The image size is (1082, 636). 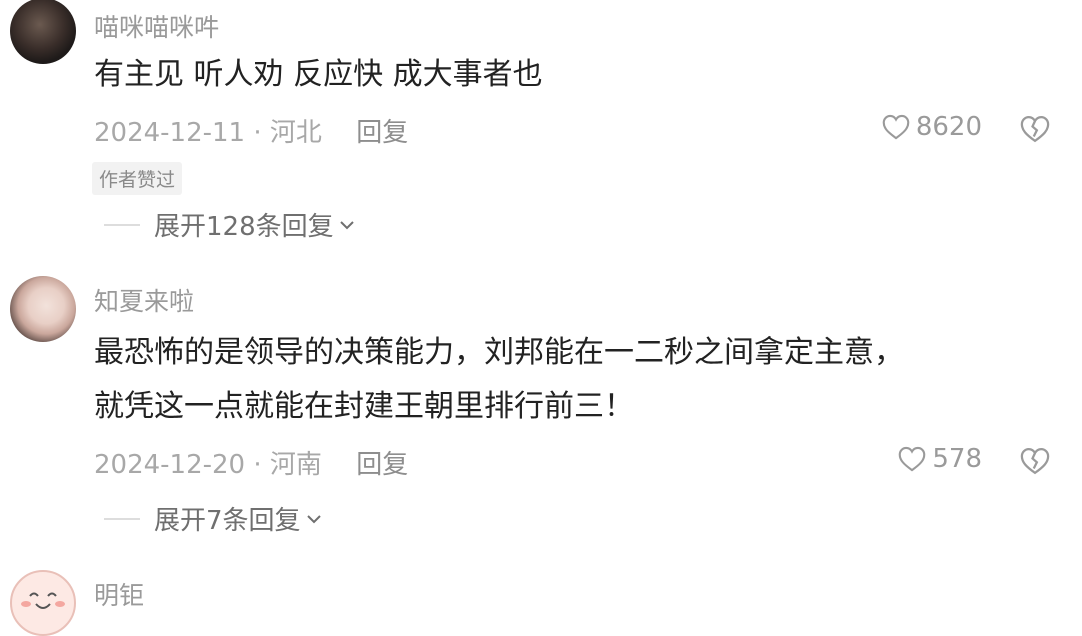 I want to click on comment-location: 河北, so click(x=295, y=133).